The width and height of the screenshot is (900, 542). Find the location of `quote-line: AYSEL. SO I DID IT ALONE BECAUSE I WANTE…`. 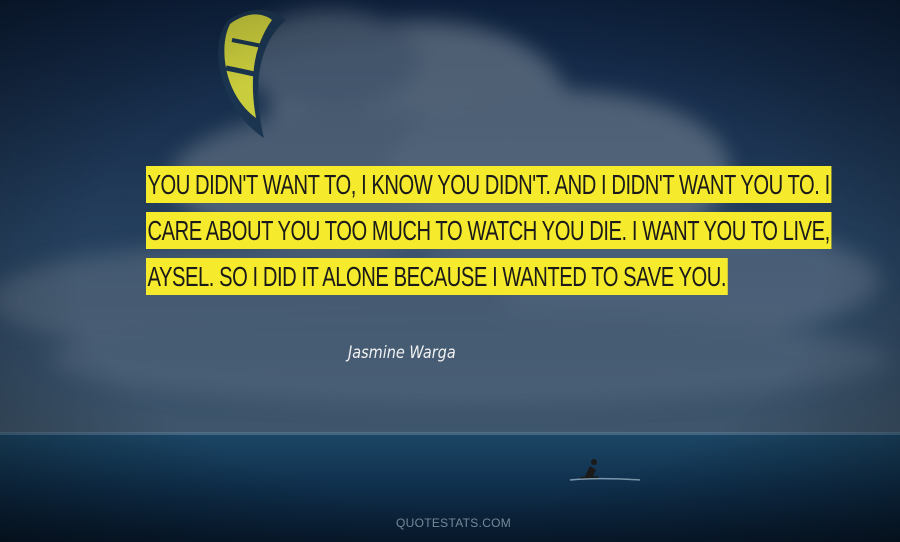

quote-line: AYSEL. SO I DID IT ALONE BECAUSE I WANTE… is located at coordinates (437, 276).